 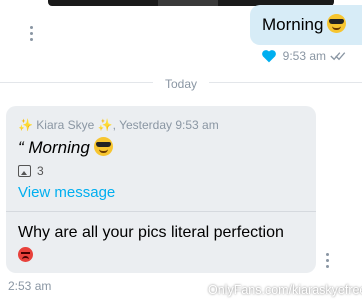 I want to click on double-check-icon, so click(x=338, y=56).